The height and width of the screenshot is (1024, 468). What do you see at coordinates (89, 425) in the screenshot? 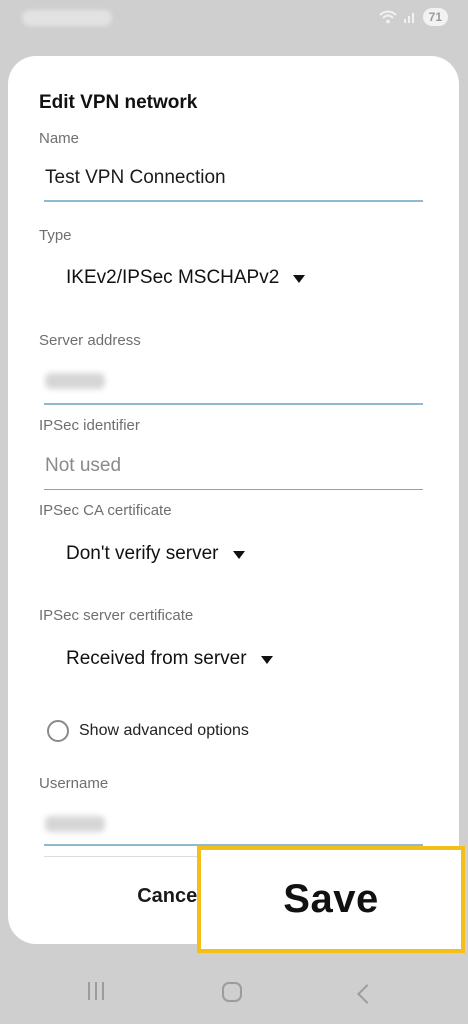
I see `ipsec-identifier-label: IPSec identifier` at bounding box center [89, 425].